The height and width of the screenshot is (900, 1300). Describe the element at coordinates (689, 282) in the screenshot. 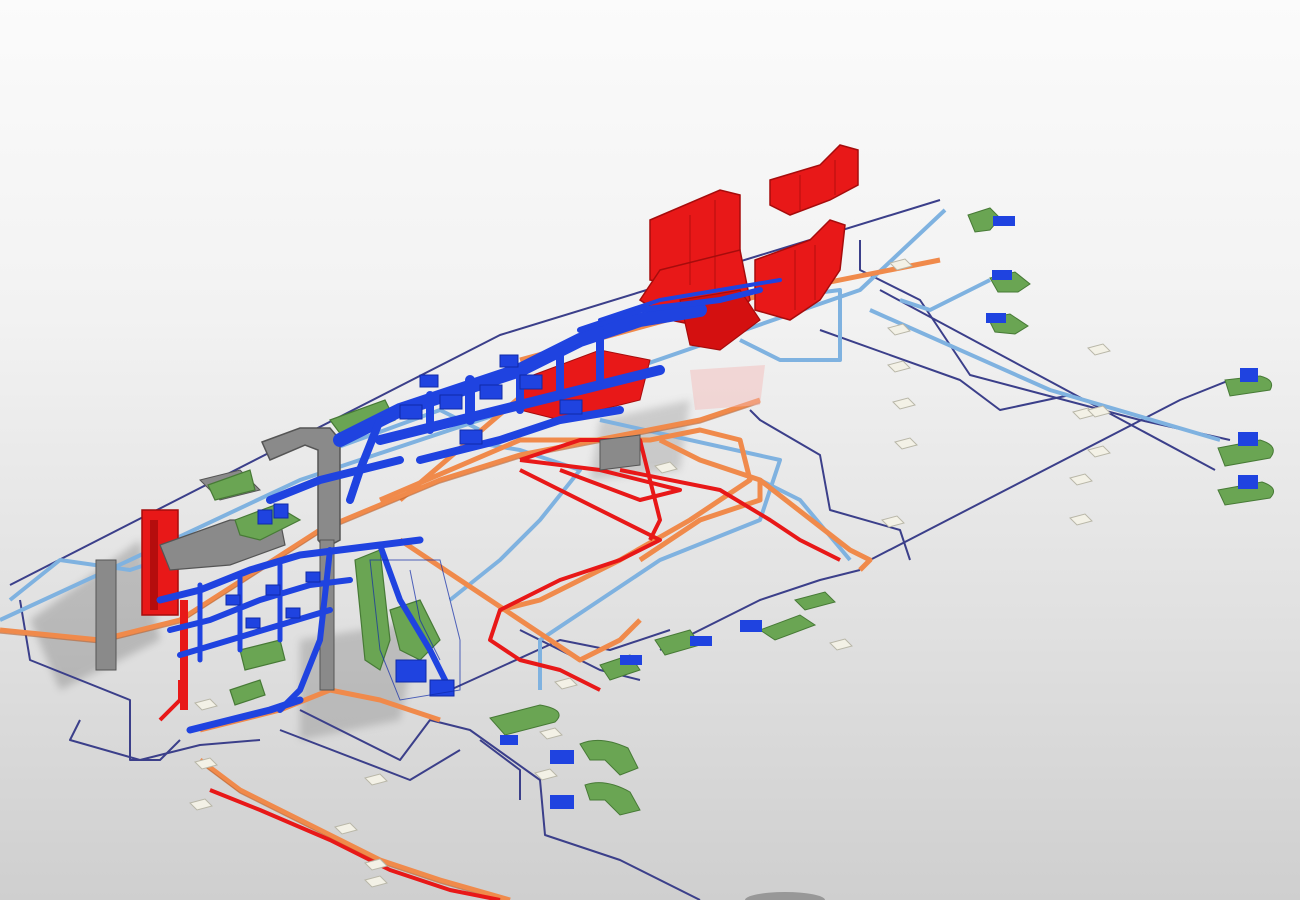

I see `heating-units` at that location.